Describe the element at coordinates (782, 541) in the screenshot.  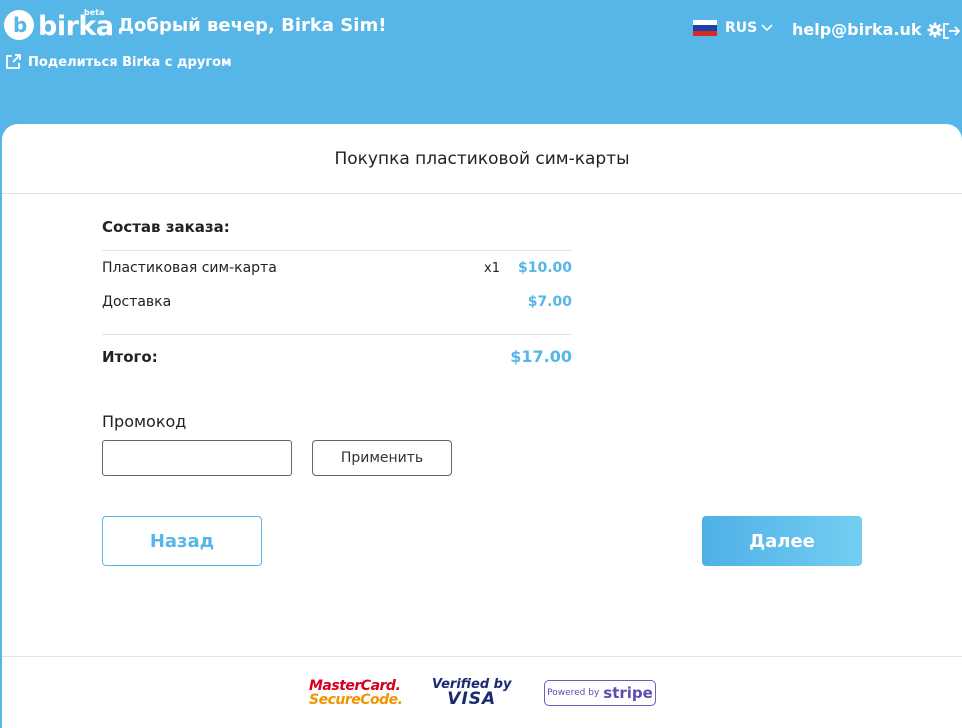
I see `next-button: Далее` at that location.